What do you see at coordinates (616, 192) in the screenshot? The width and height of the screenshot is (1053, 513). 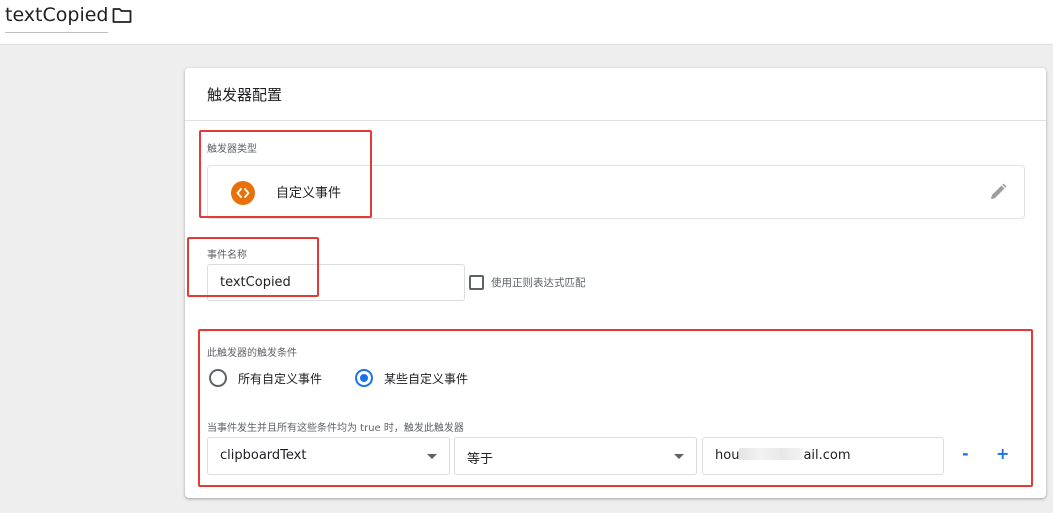 I see `trigger-type-selector: 自定义事件` at bounding box center [616, 192].